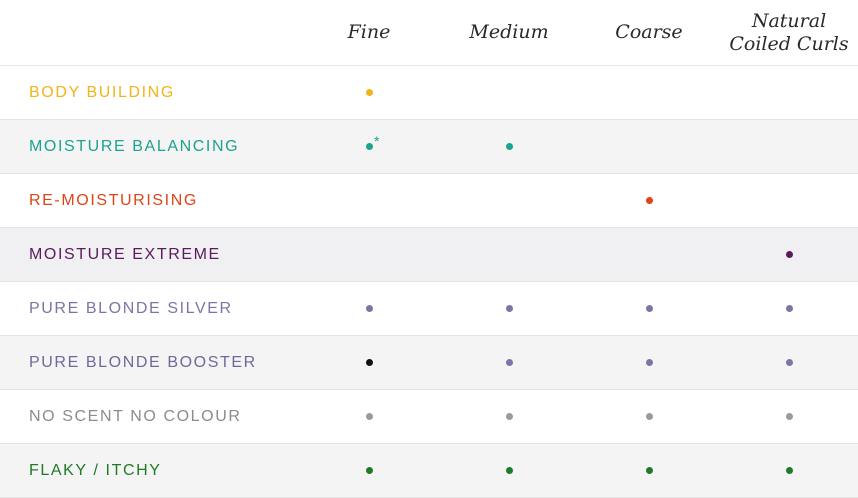  Describe the element at coordinates (789, 43) in the screenshot. I see `column-header-natural-line2: Coiled Curls` at that location.